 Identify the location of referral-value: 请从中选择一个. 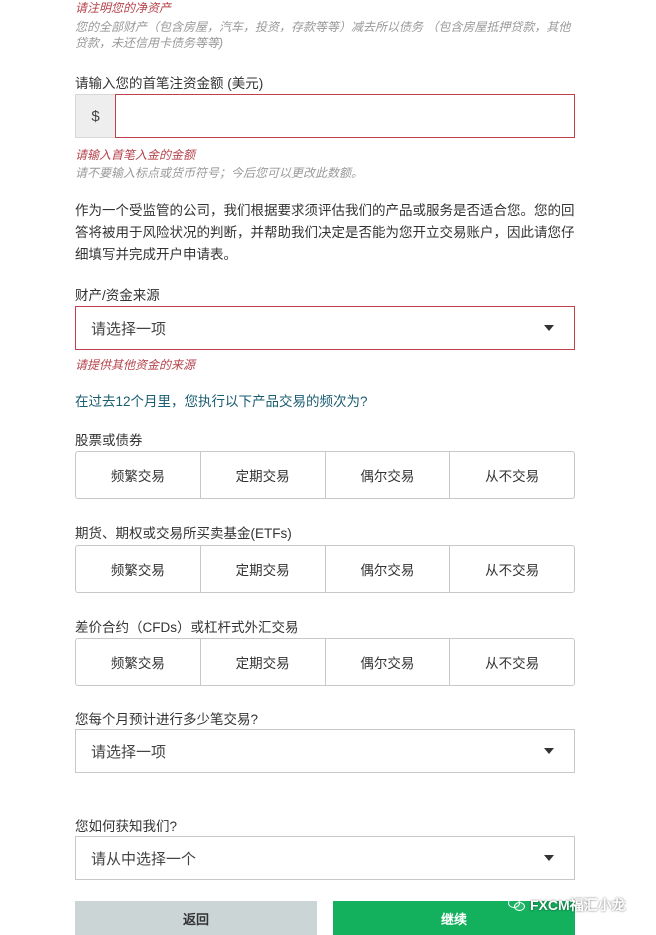
(144, 859).